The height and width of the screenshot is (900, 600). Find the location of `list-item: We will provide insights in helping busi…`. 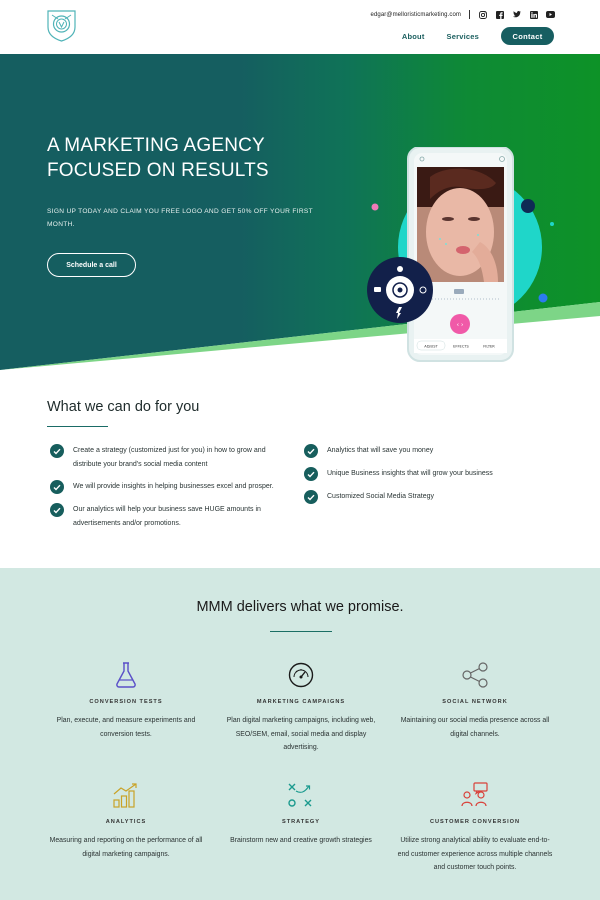

list-item: We will provide insights in helping busi… is located at coordinates (165, 487).